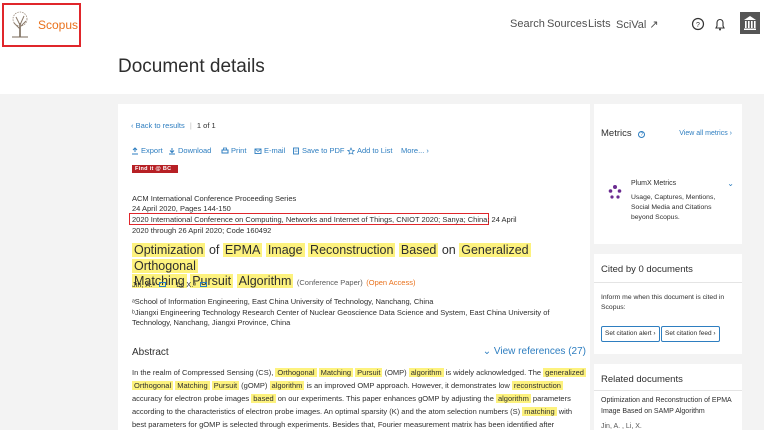  I want to click on abstract-highlight: based, so click(263, 398).